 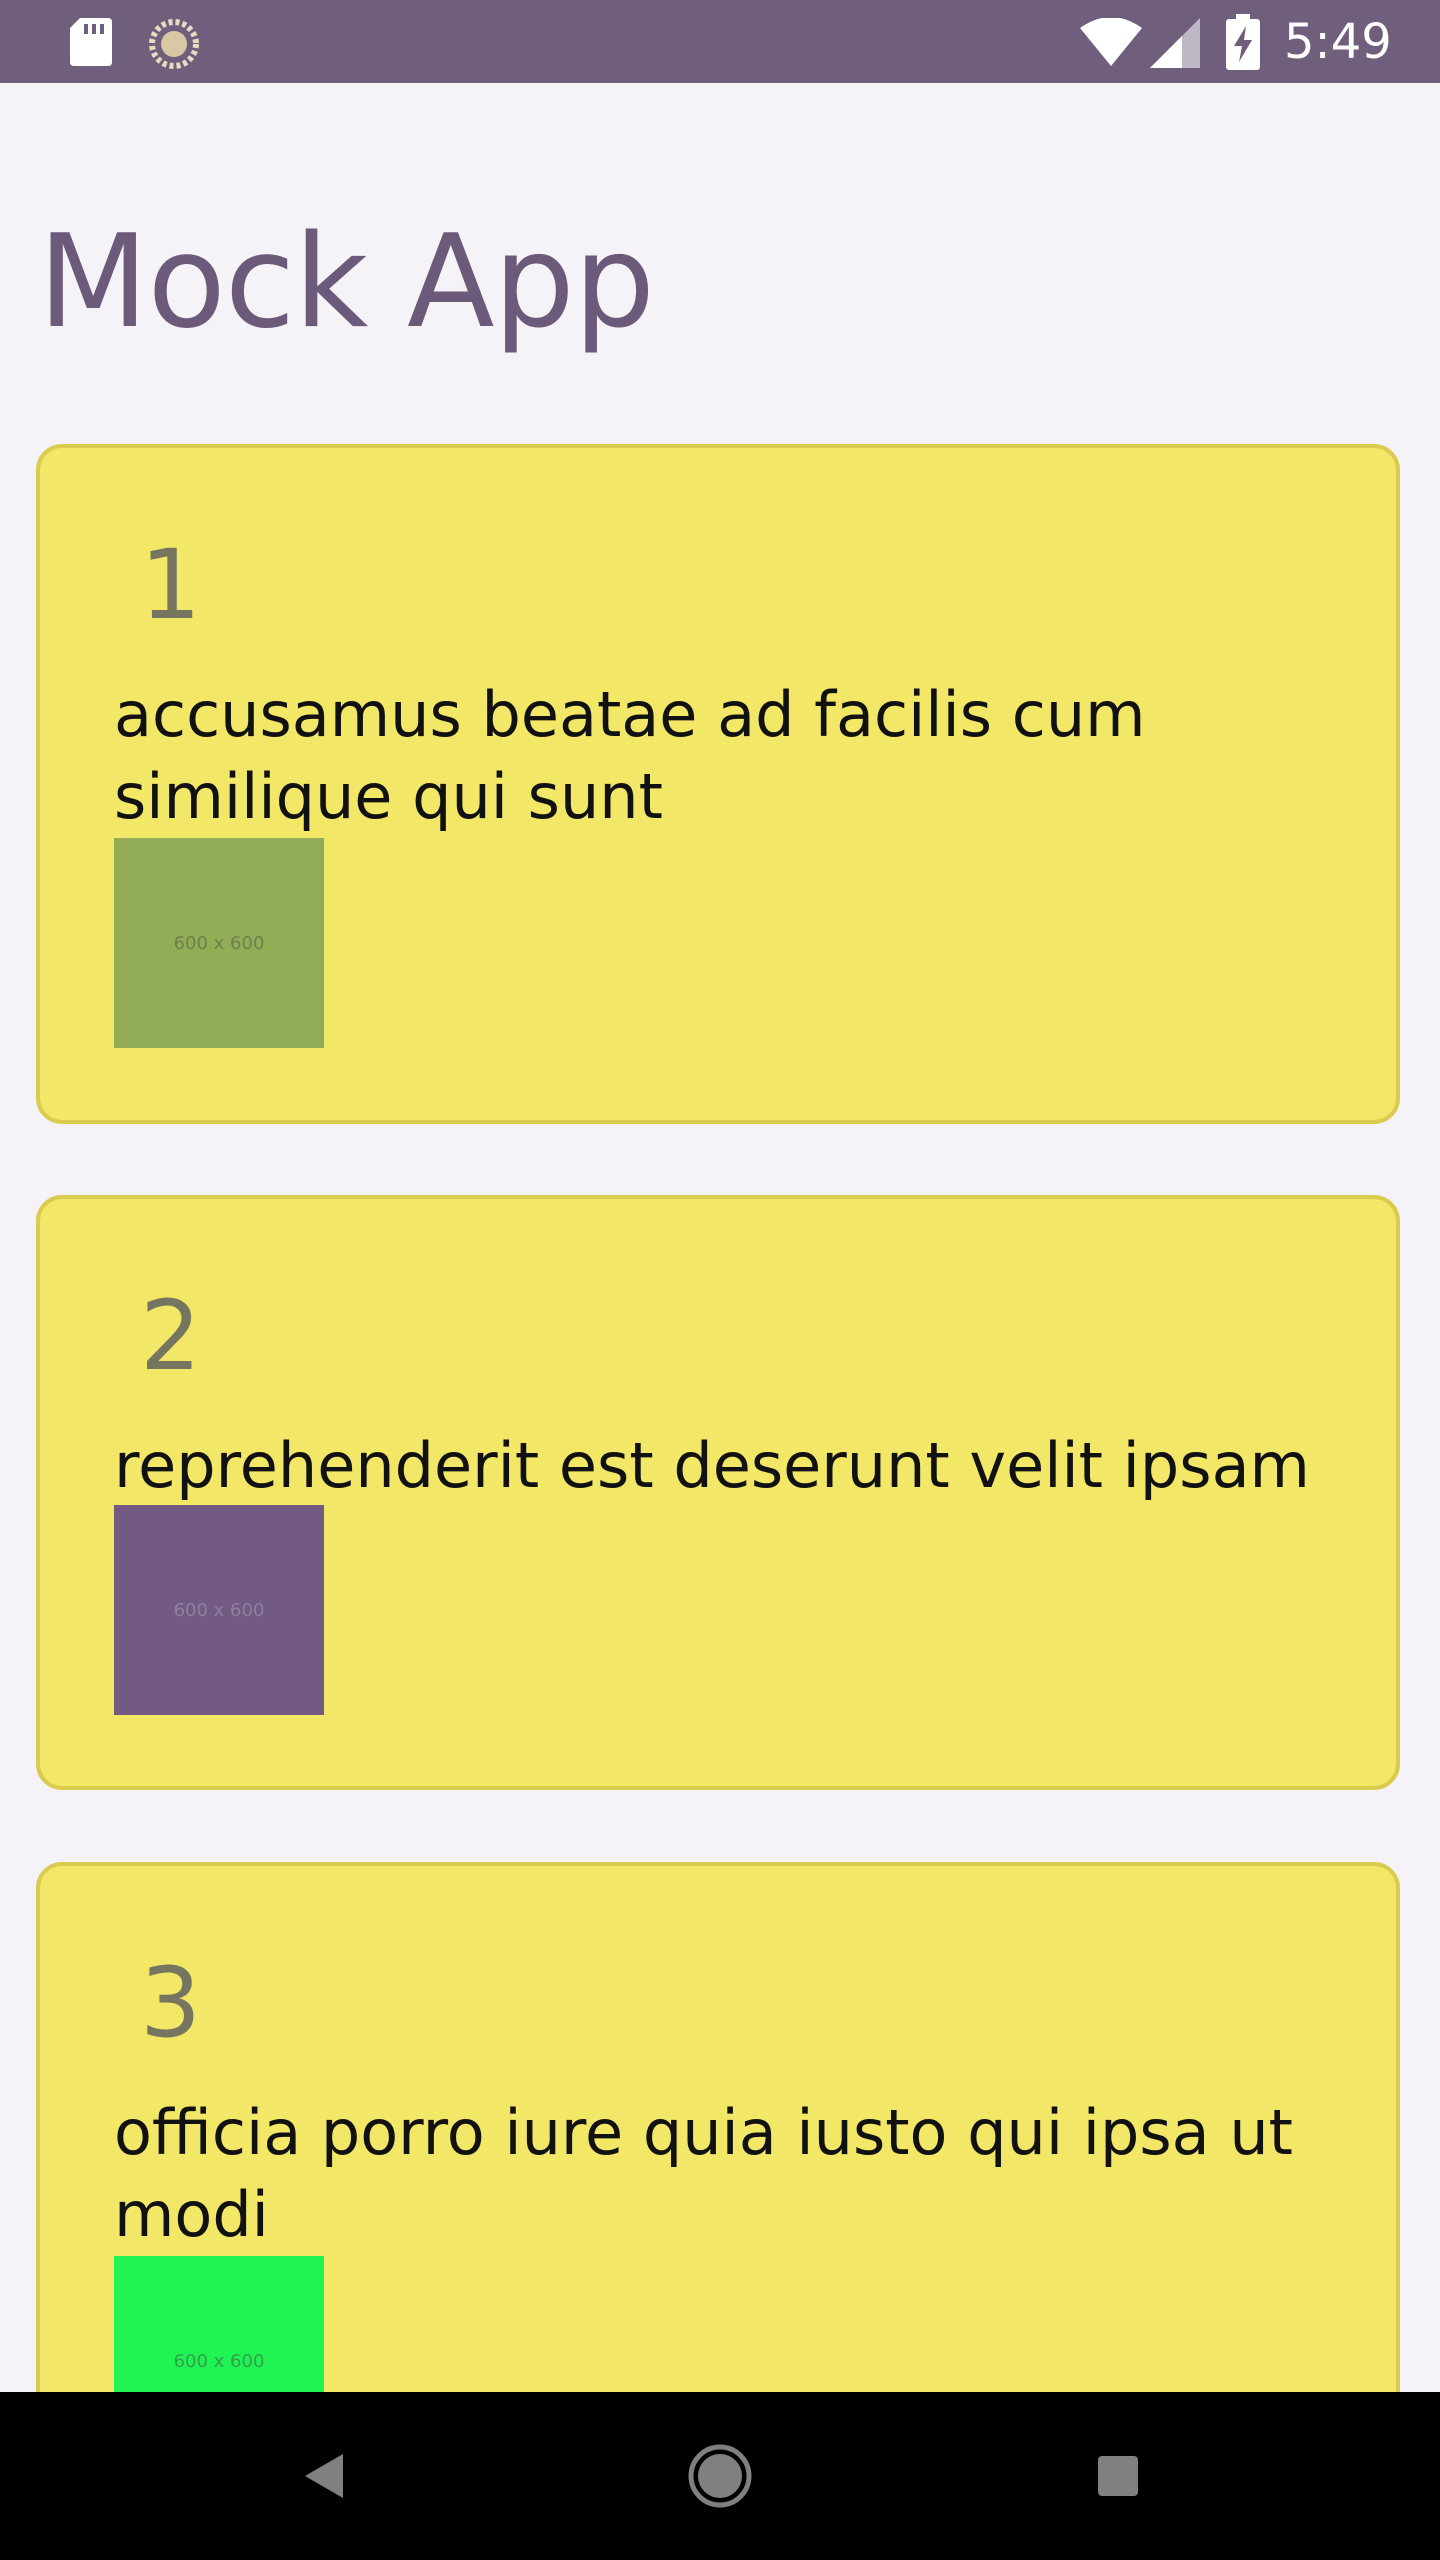 What do you see at coordinates (171, 585) in the screenshot?
I see `item-number: 1` at bounding box center [171, 585].